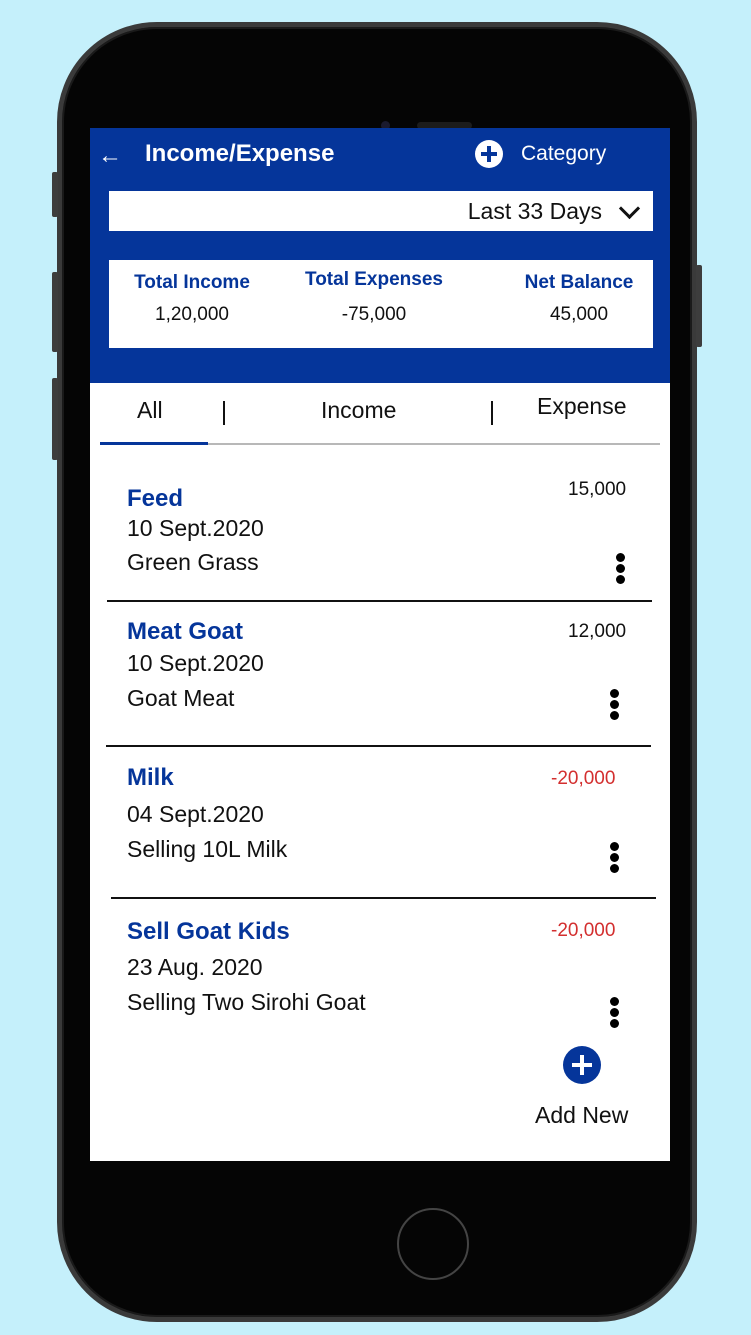 The image size is (751, 1335). Describe the element at coordinates (55, 194) in the screenshot. I see `mute-switch` at that location.